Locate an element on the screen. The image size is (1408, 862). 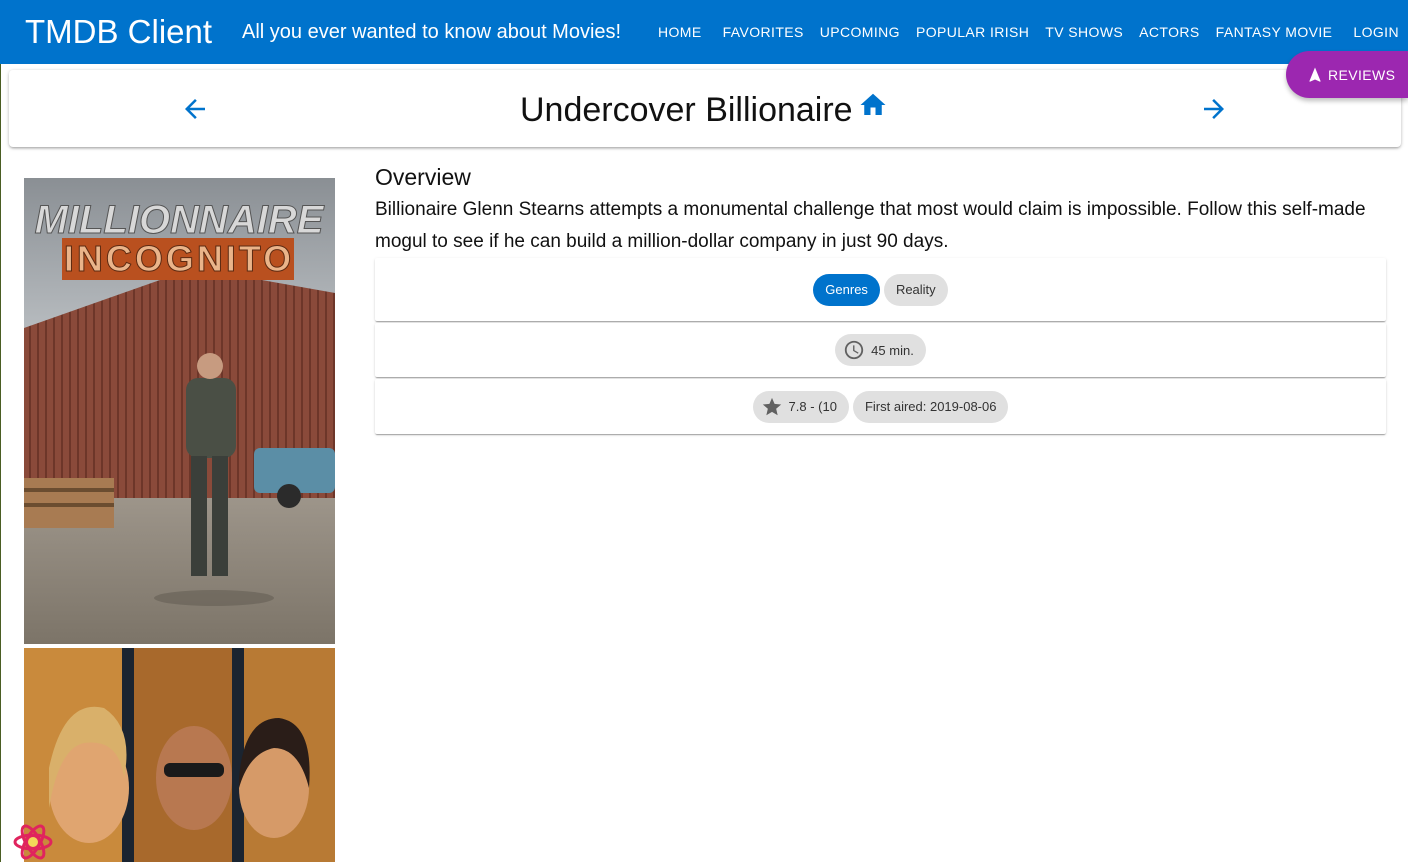
nav-upcoming: UPCOMING is located at coordinates (860, 32).